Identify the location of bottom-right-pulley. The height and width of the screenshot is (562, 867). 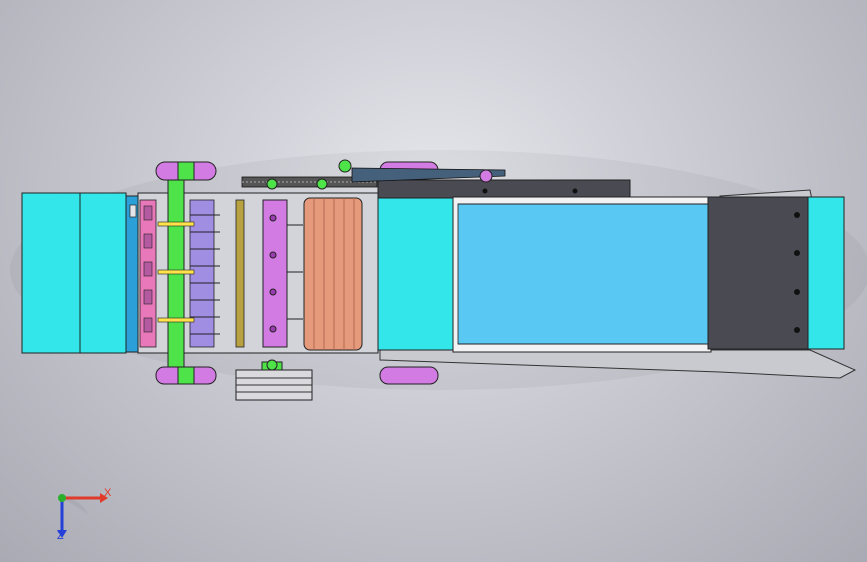
(409, 375).